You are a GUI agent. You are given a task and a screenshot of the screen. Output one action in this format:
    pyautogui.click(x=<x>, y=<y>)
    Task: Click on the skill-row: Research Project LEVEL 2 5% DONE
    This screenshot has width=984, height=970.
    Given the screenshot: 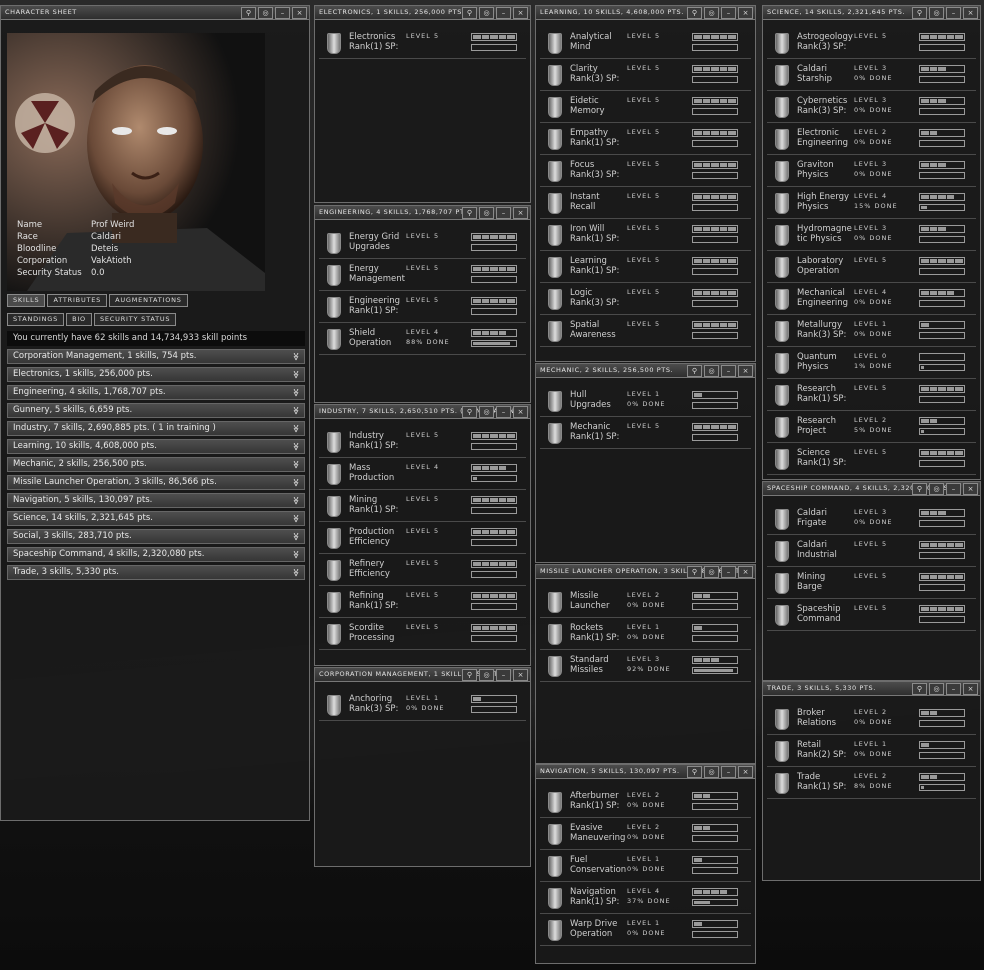 What is the action you would take?
    pyautogui.click(x=871, y=427)
    